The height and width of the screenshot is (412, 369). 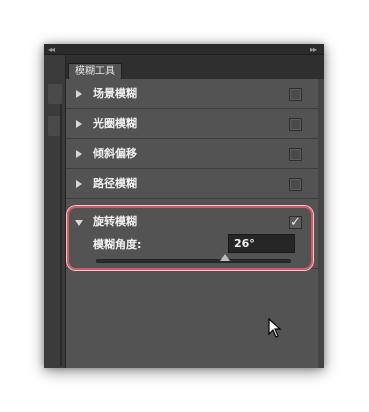 I want to click on tab-row: 模糊工具, so click(x=195, y=67).